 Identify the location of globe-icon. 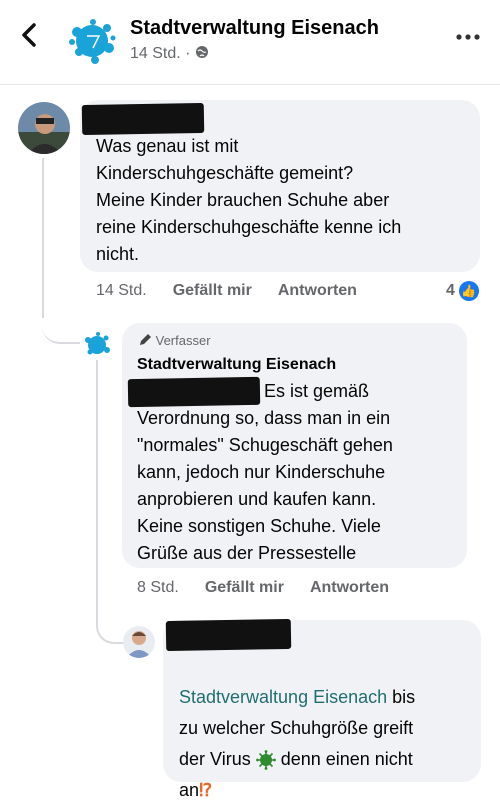
(201, 52).